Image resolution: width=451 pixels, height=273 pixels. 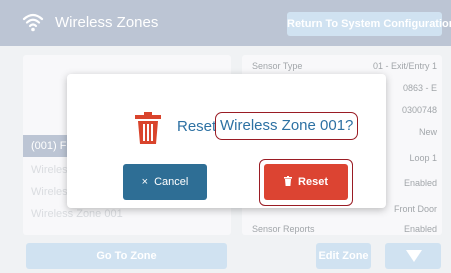 I want to click on cancel-button-label: Cancel, so click(x=171, y=182).